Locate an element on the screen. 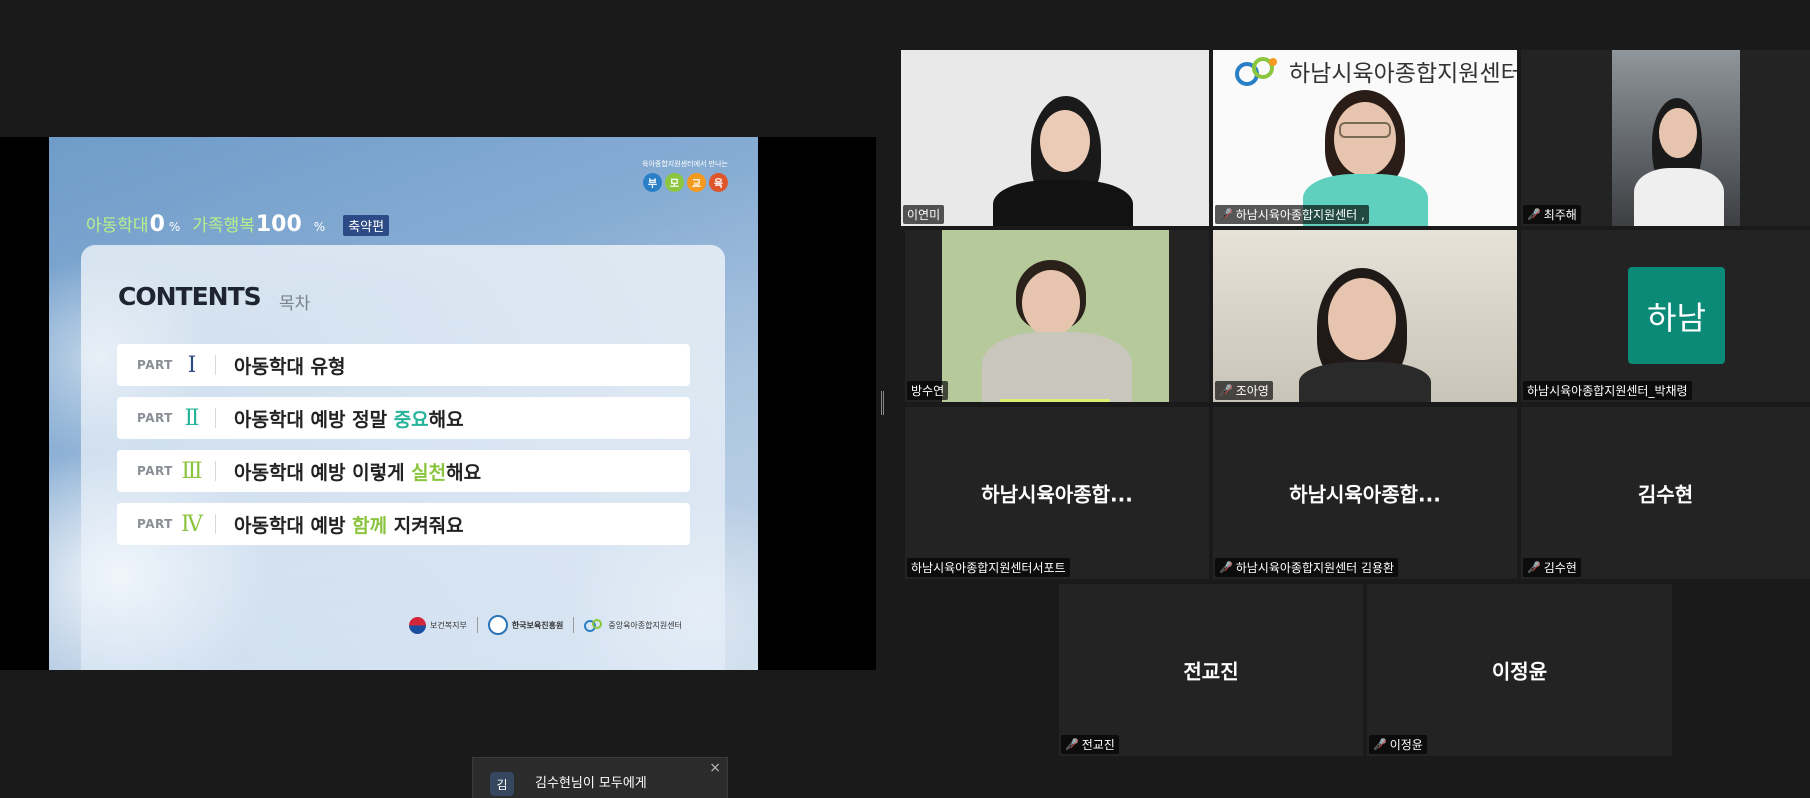 The height and width of the screenshot is (798, 1810). participant-display-name: 전교진 is located at coordinates (1211, 671).